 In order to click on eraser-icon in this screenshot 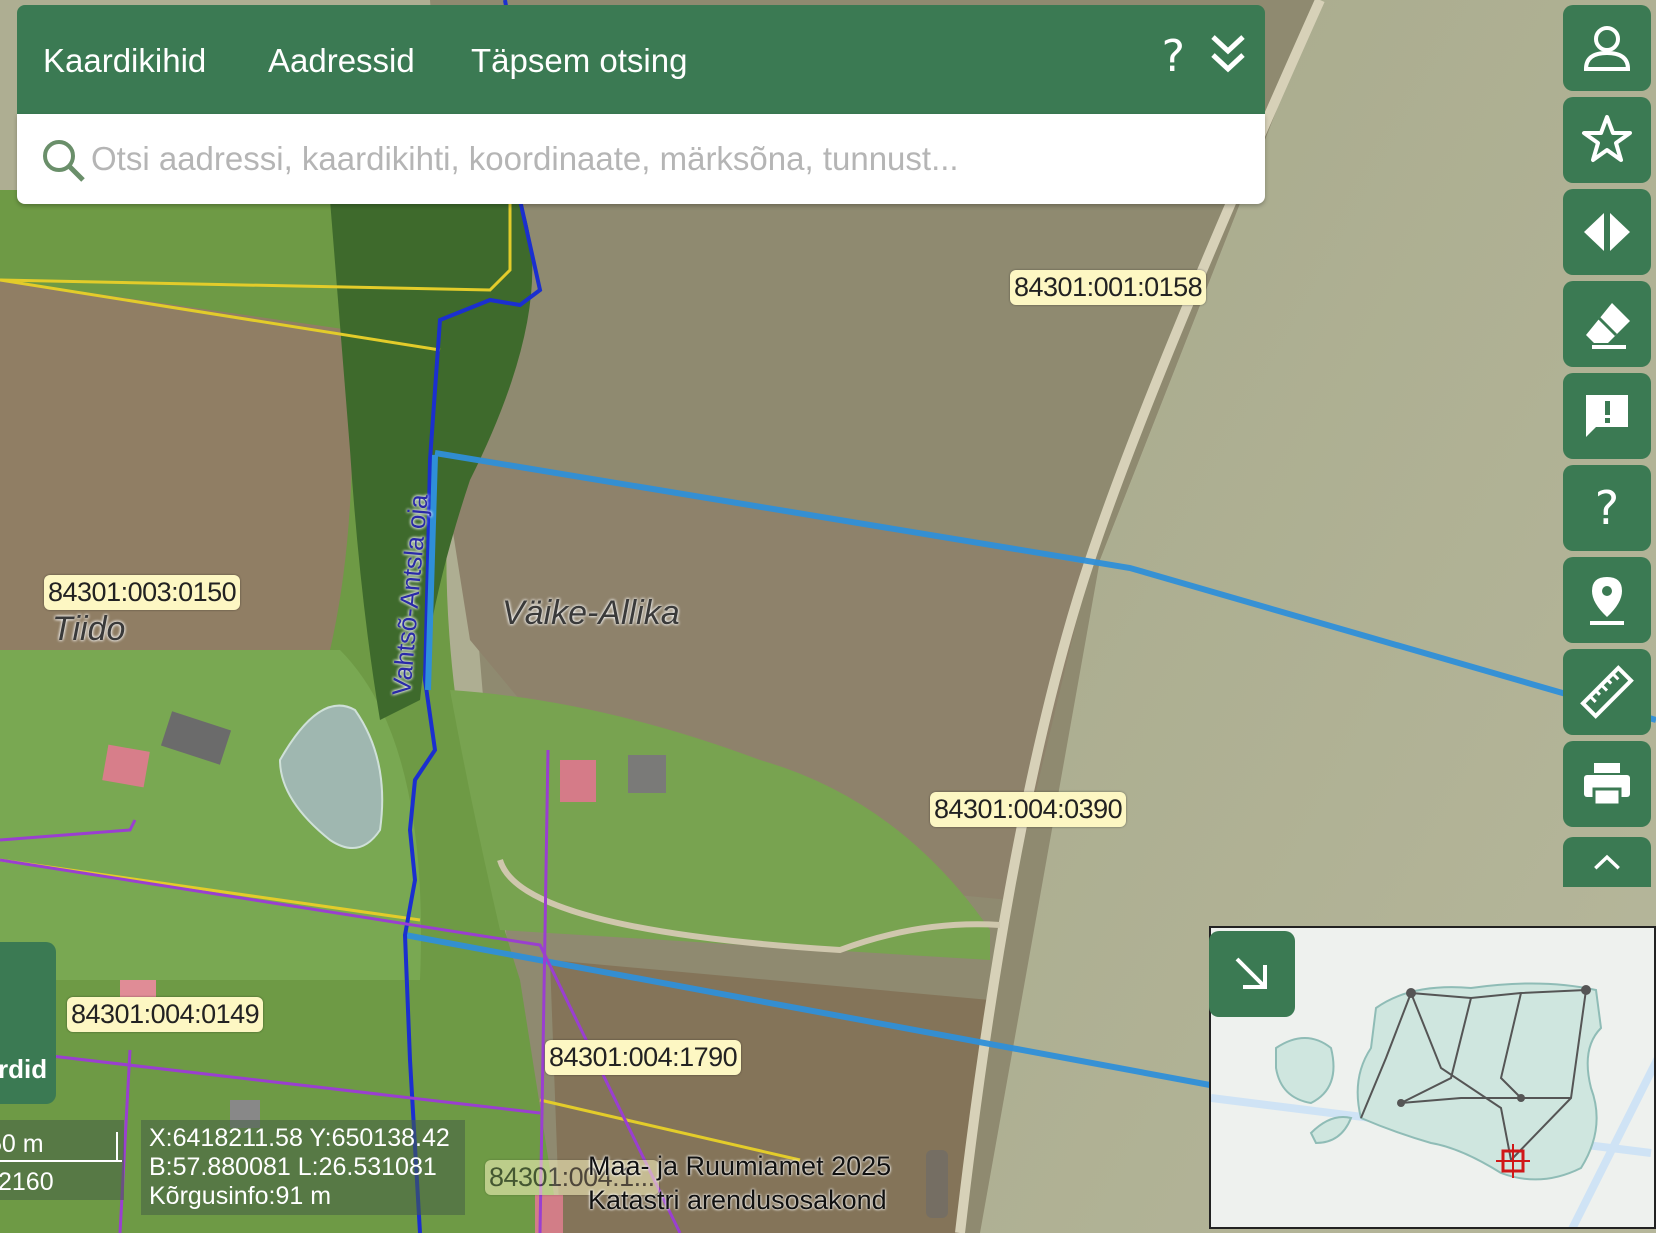, I will do `click(1608, 326)`.